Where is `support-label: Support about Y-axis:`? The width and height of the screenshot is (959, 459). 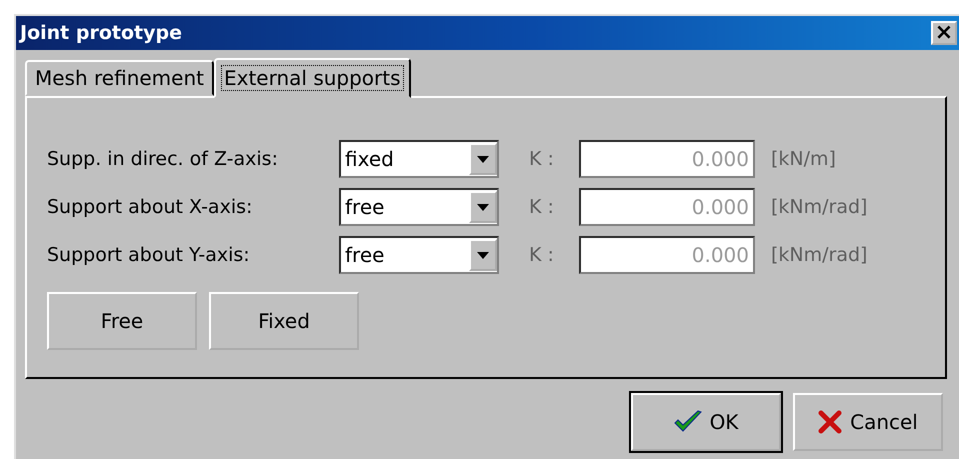 support-label: Support about Y-axis: is located at coordinates (149, 255).